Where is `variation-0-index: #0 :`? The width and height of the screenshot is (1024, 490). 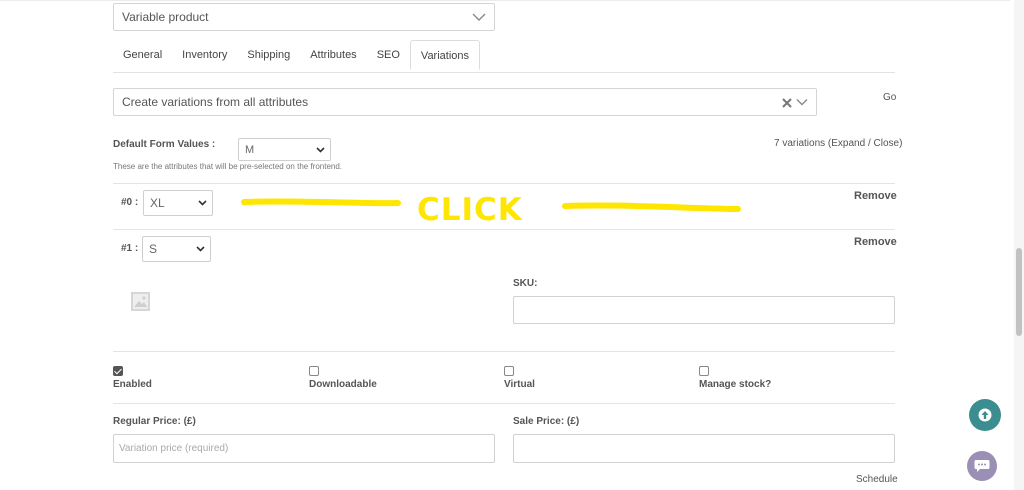
variation-0-index: #0 : is located at coordinates (130, 202).